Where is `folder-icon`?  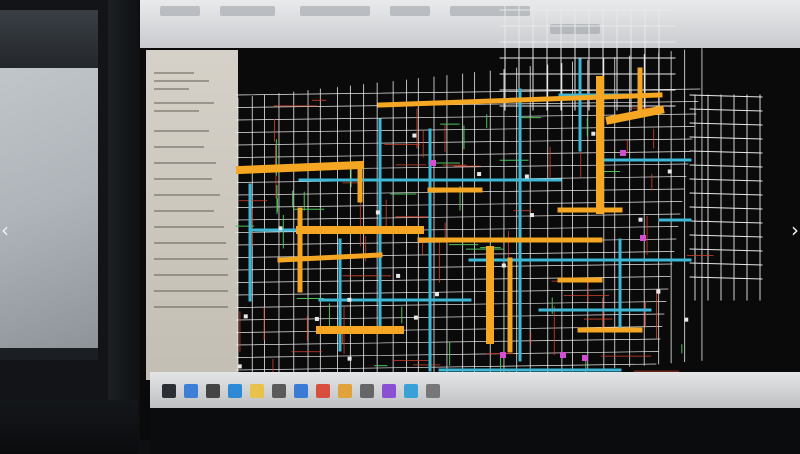
folder-icon is located at coordinates (257, 391).